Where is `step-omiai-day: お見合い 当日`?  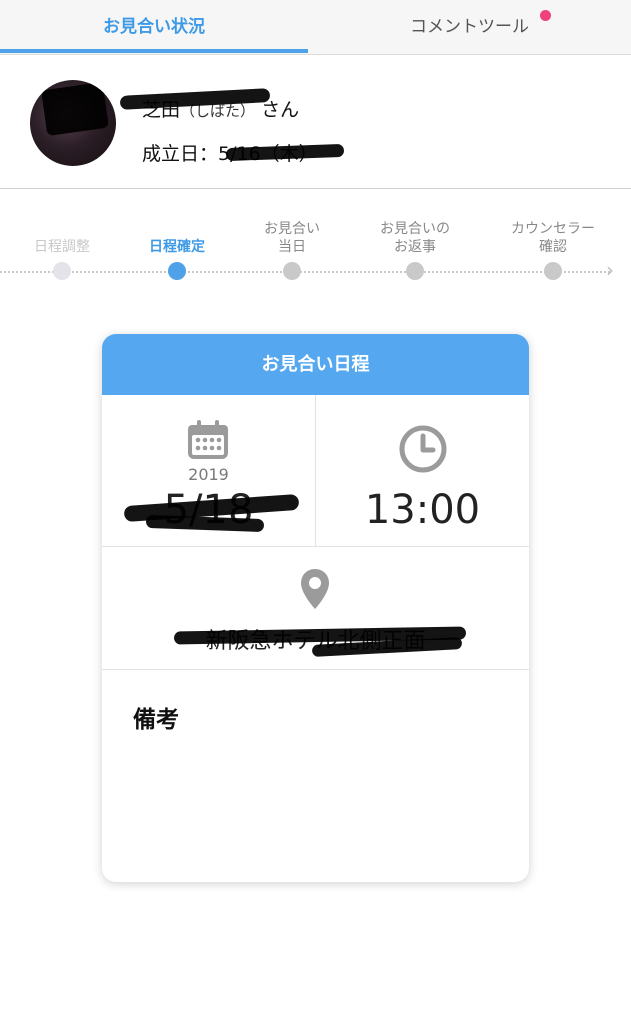 step-omiai-day: お見合い 当日 is located at coordinates (292, 238).